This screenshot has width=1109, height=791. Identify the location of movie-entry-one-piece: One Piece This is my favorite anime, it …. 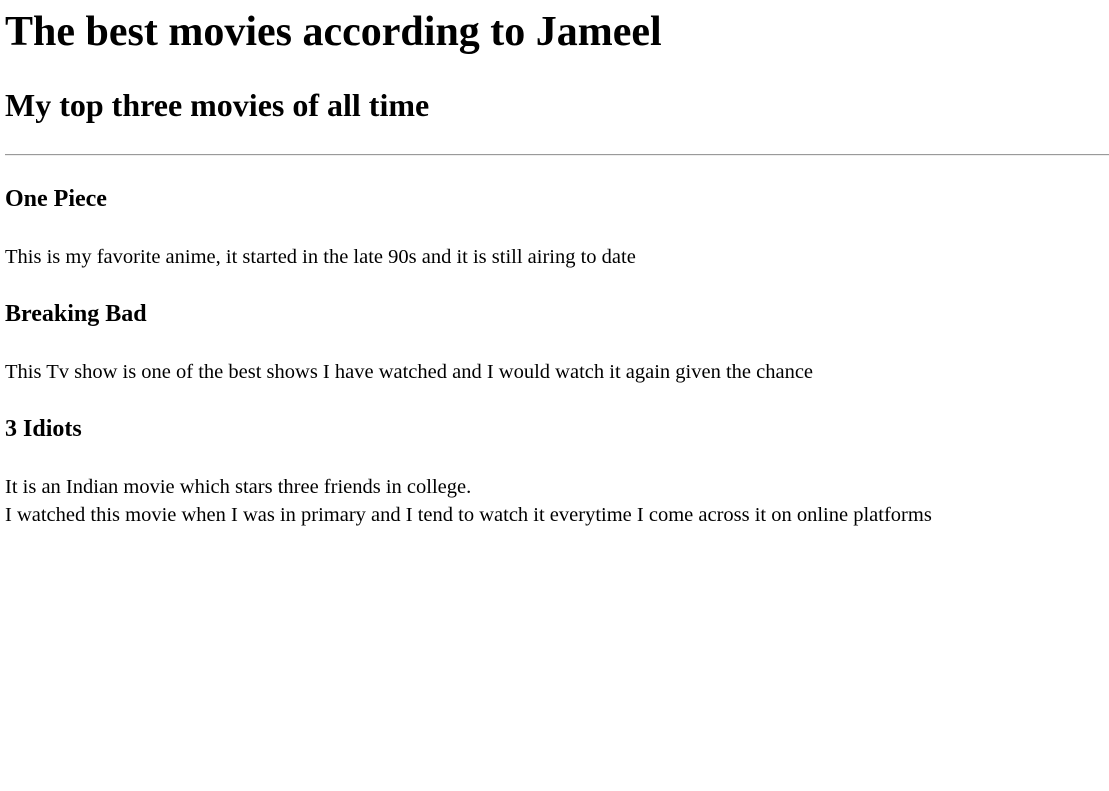
(554, 228).